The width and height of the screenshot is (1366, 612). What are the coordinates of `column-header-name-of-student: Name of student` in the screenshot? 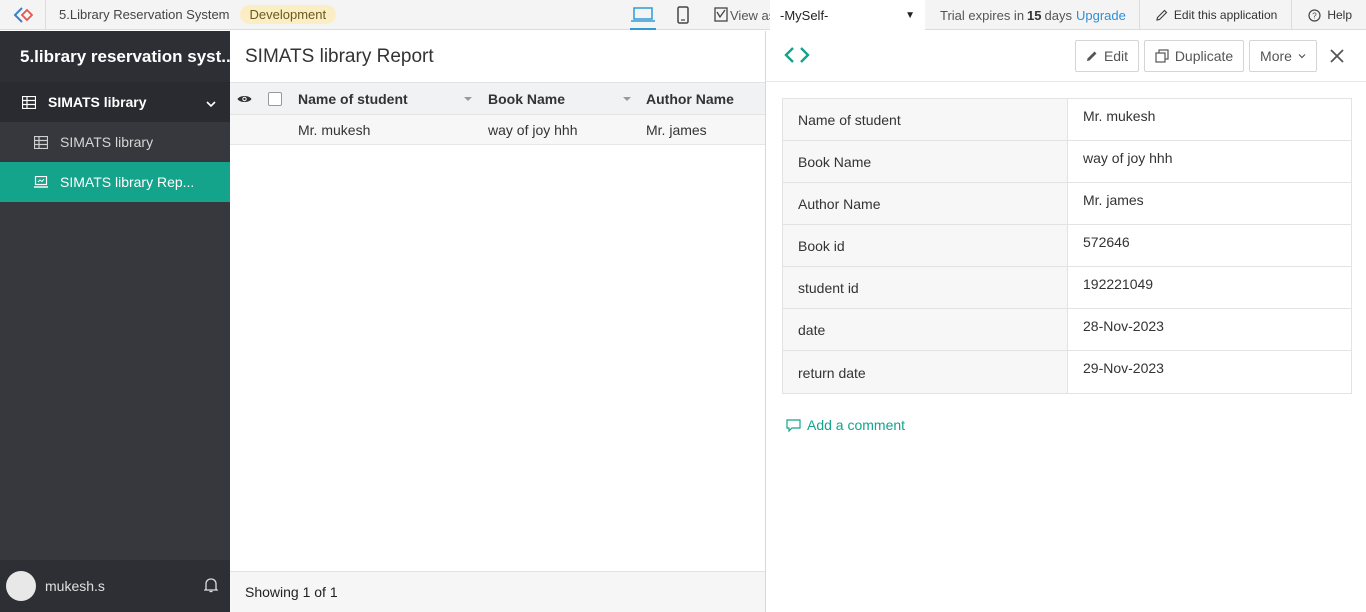 It's located at (353, 98).